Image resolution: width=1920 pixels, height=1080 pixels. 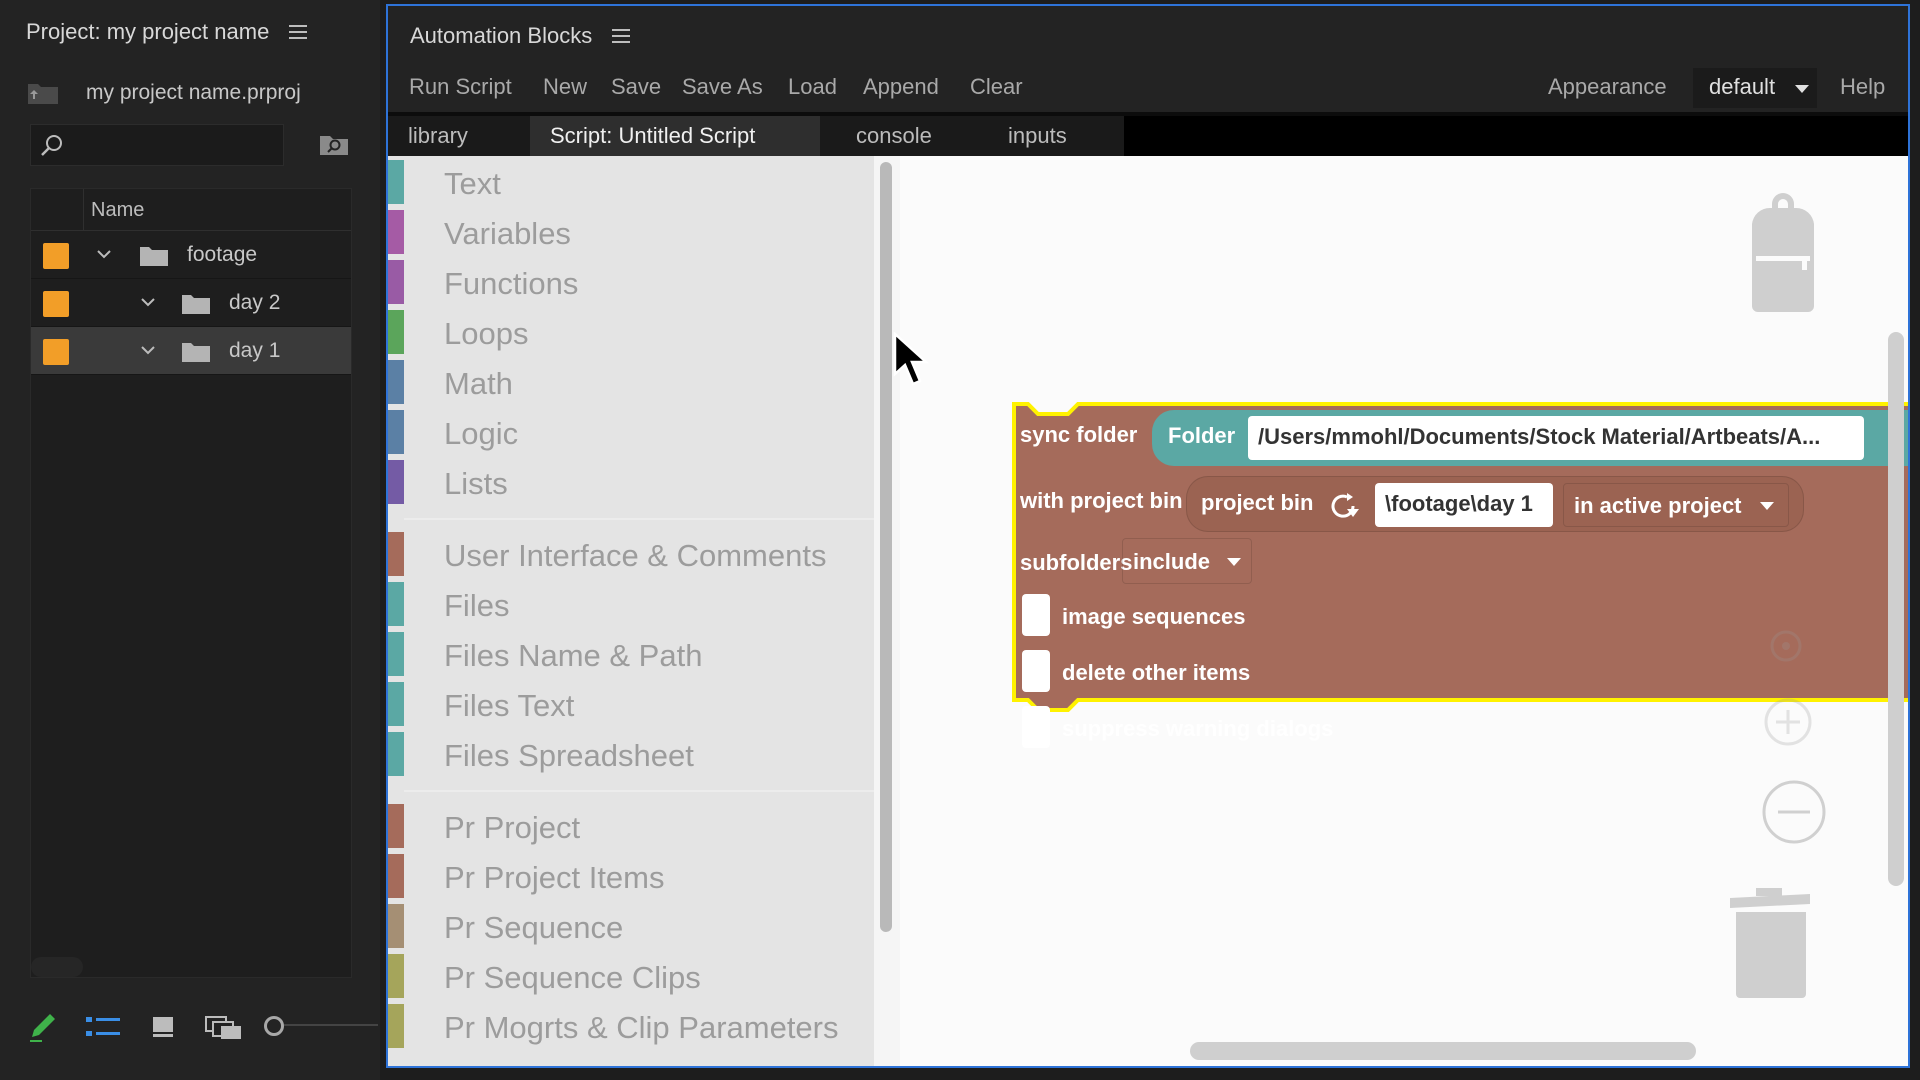 What do you see at coordinates (996, 87) in the screenshot?
I see `clear-button: Clear` at bounding box center [996, 87].